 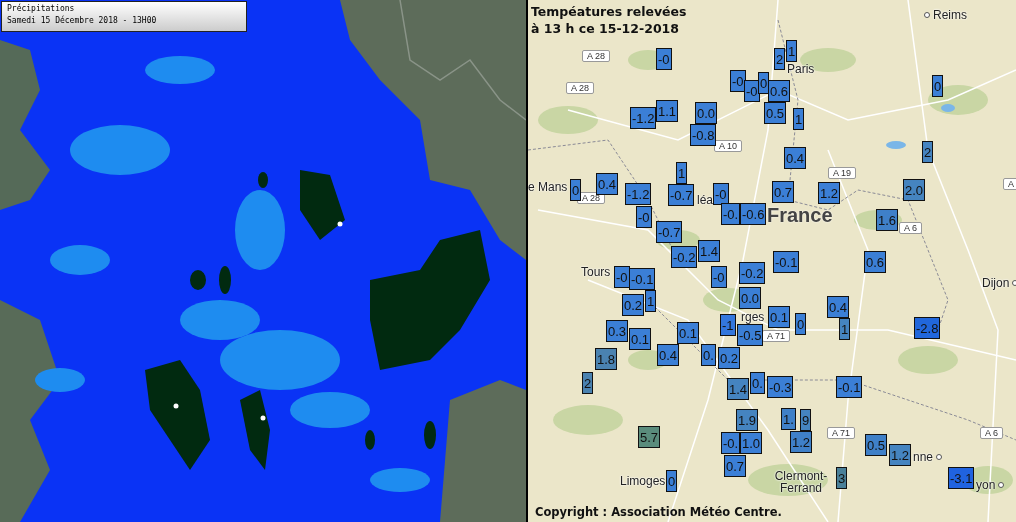 What do you see at coordinates (747, 420) in the screenshot?
I see `temperature-marker: 1.9` at bounding box center [747, 420].